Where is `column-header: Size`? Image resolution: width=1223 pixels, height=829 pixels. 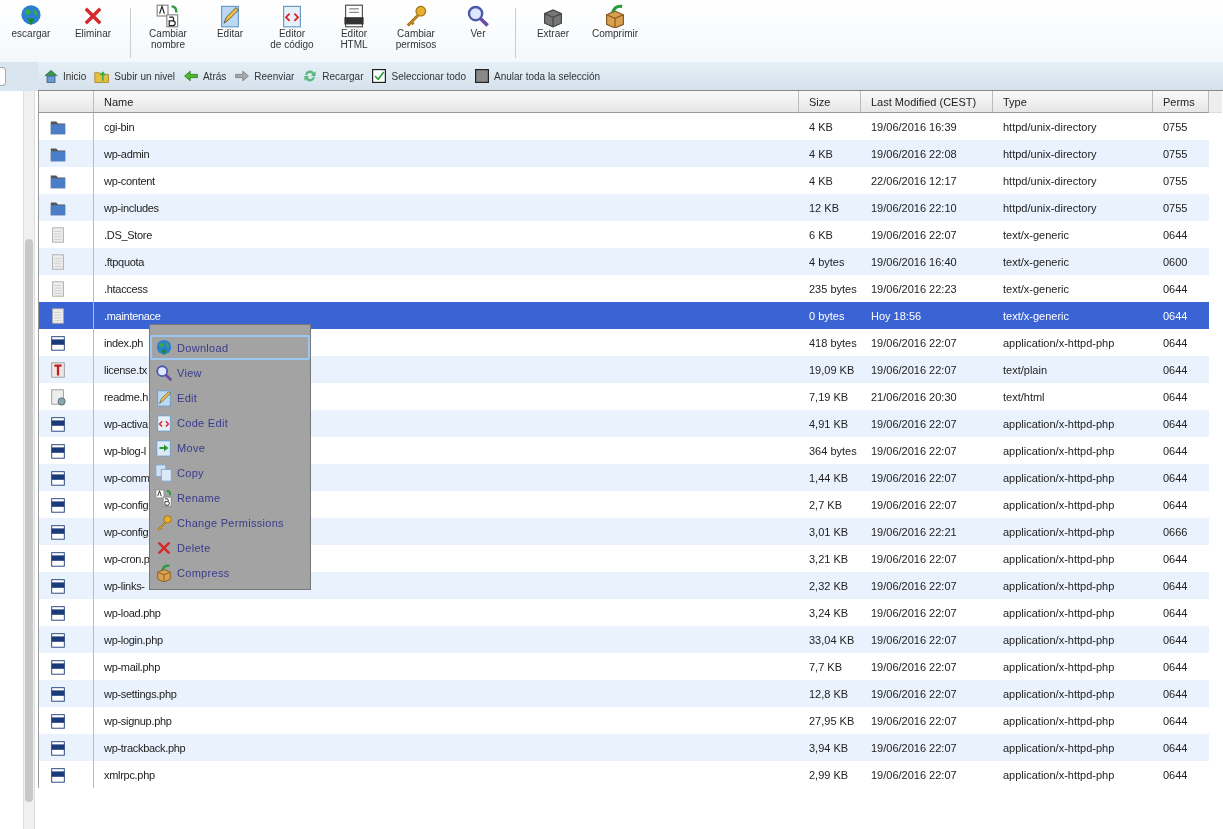
column-header: Size is located at coordinates (830, 102).